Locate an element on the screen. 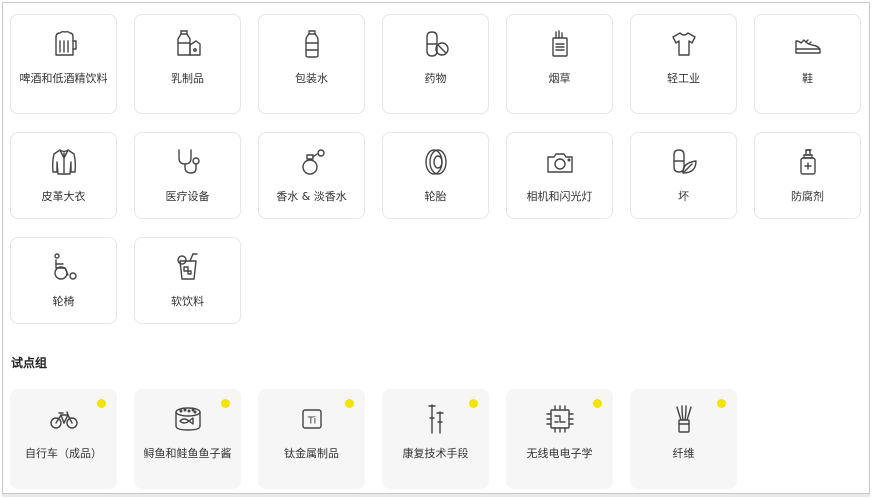 This screenshot has height=499, width=872. category-card-camera: 相机和闪光灯 is located at coordinates (559, 175).